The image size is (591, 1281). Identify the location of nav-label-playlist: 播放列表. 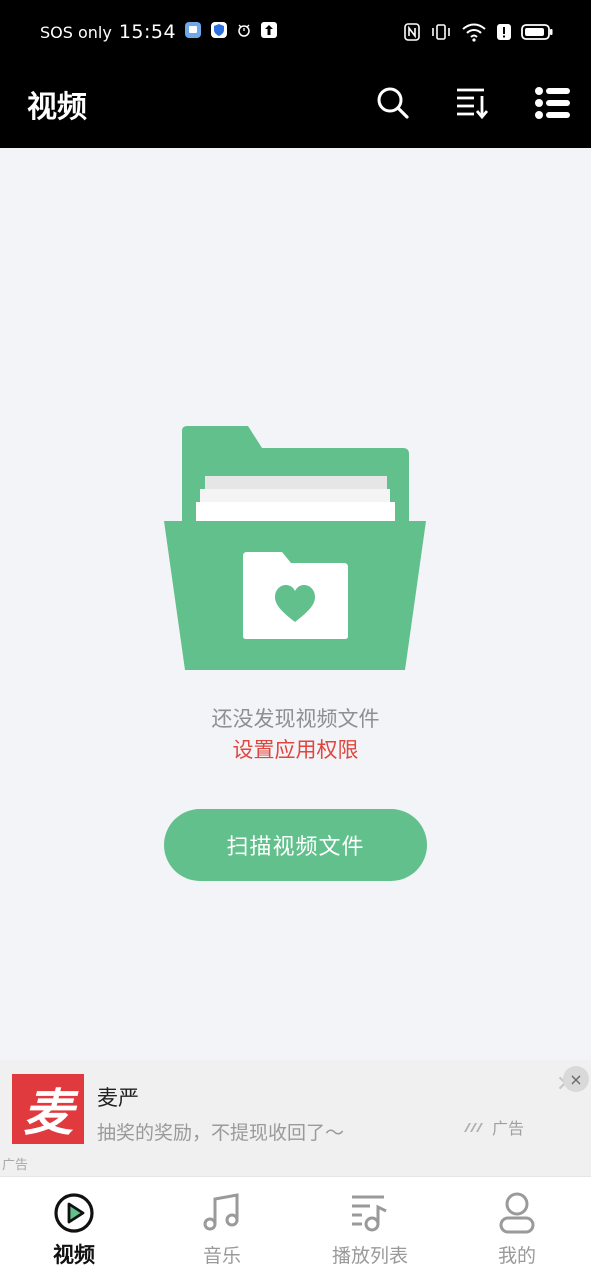
(369, 1256).